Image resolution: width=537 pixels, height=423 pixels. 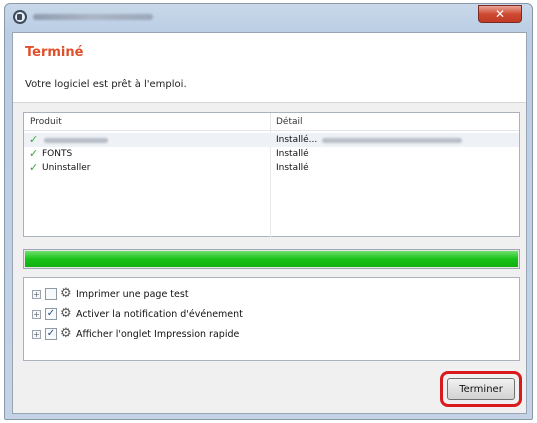 I want to click on redacted-product-name, so click(x=76, y=140).